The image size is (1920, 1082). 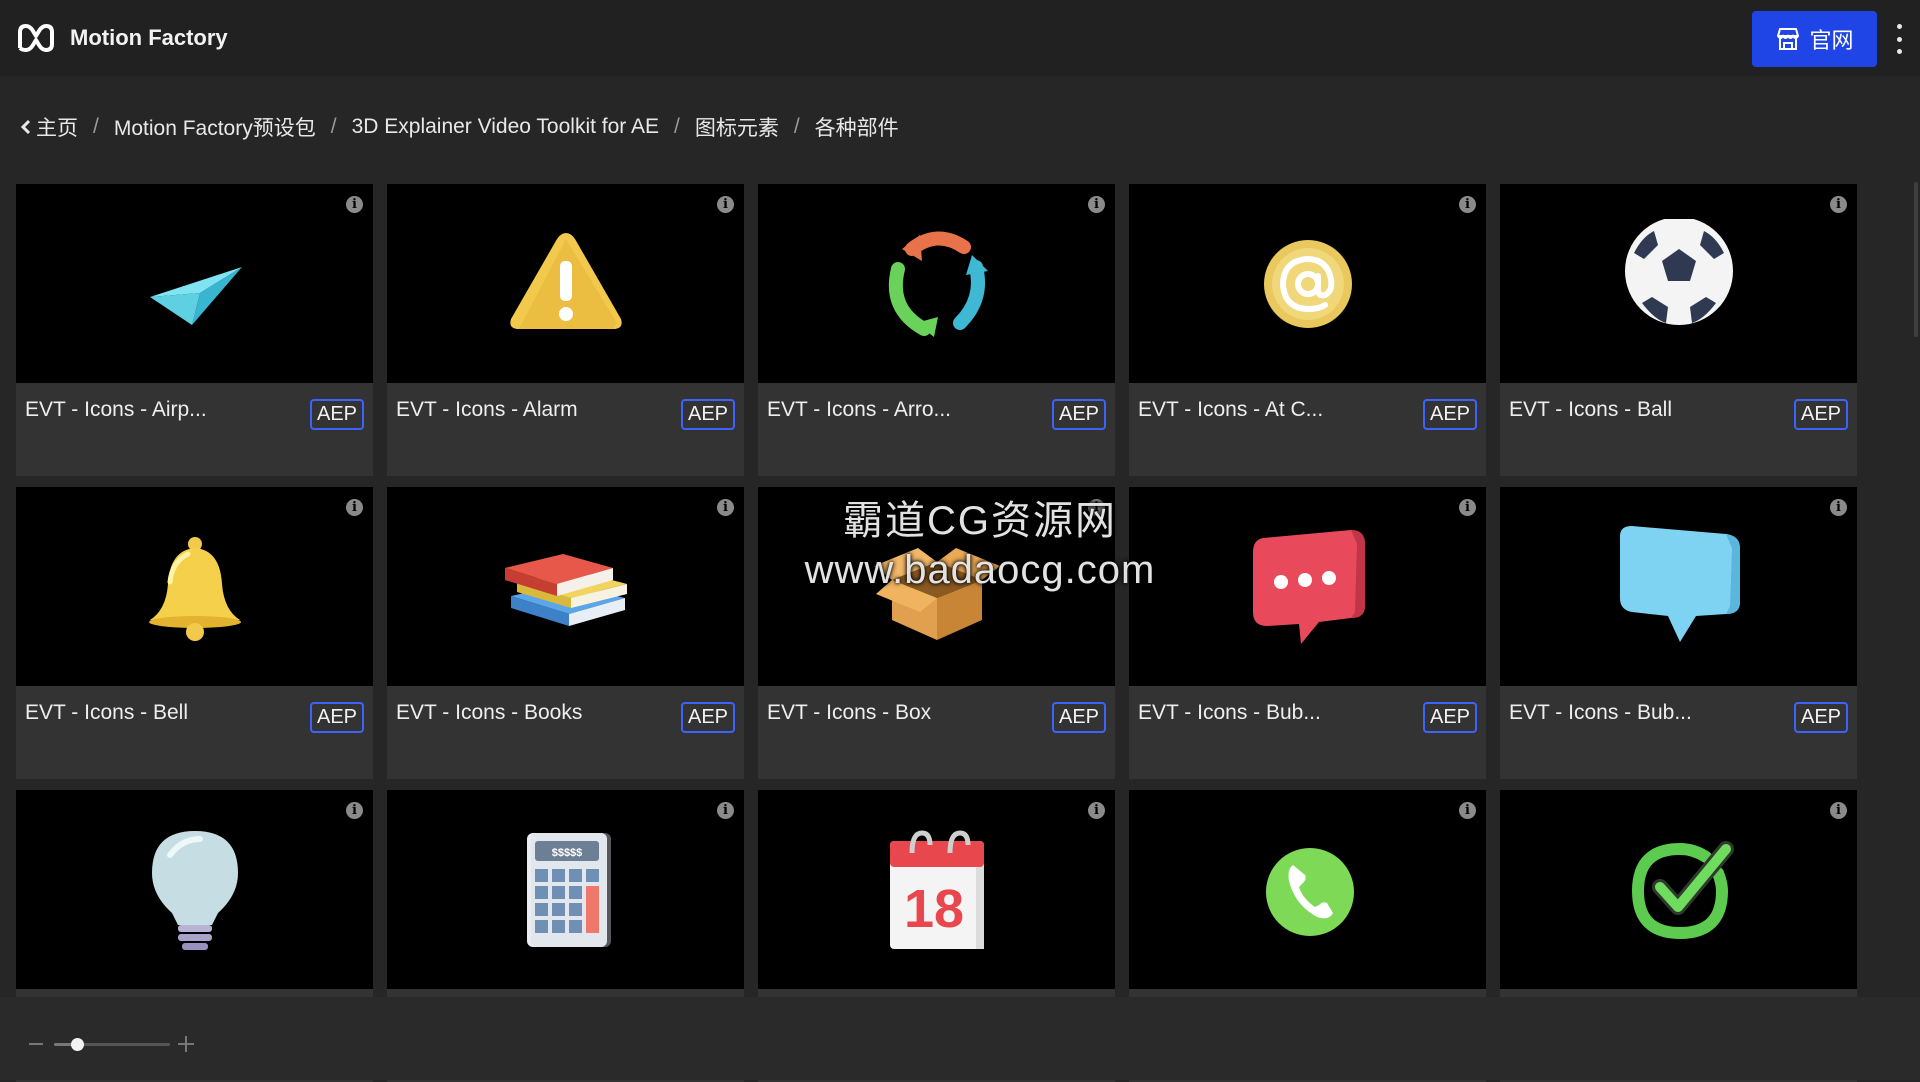 I want to click on zoom-out-icon, so click(x=36, y=1044).